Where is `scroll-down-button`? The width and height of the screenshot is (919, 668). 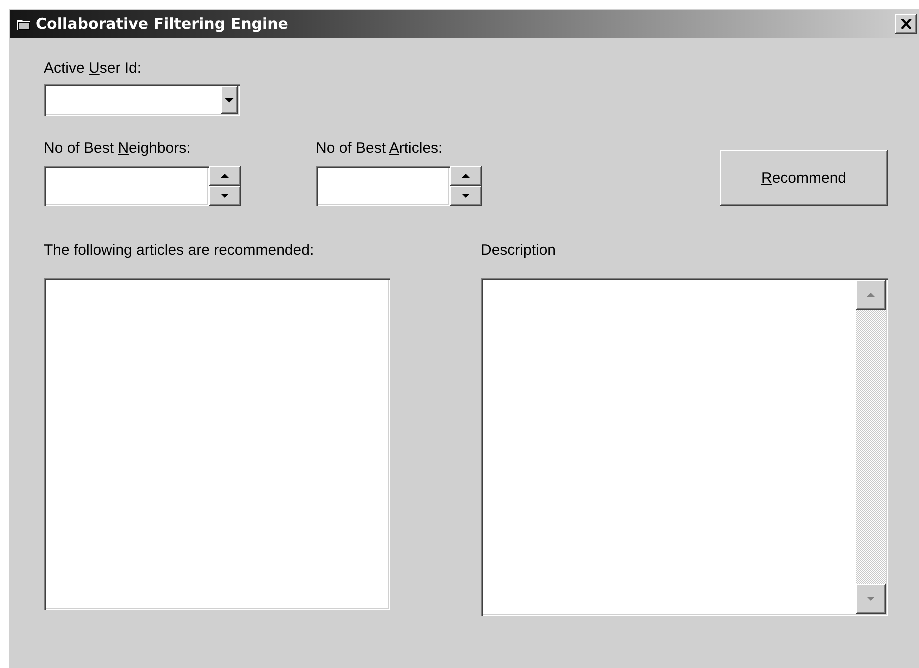 scroll-down-button is located at coordinates (871, 599).